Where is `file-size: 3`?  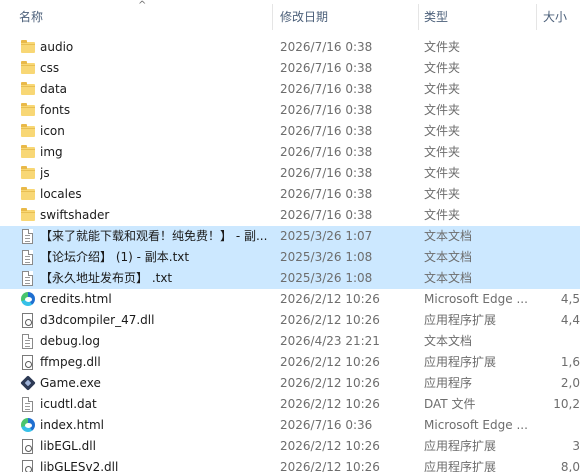
file-size: 3 is located at coordinates (576, 446).